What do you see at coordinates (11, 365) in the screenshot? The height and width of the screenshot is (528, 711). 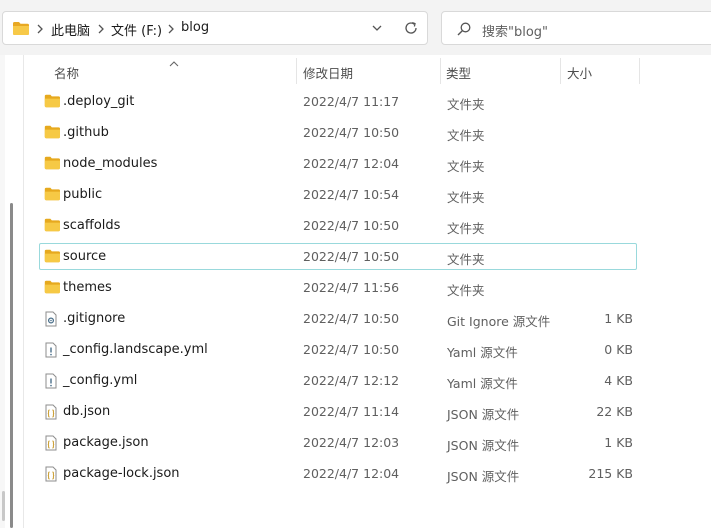 I see `content-scrollbar-thumb` at bounding box center [11, 365].